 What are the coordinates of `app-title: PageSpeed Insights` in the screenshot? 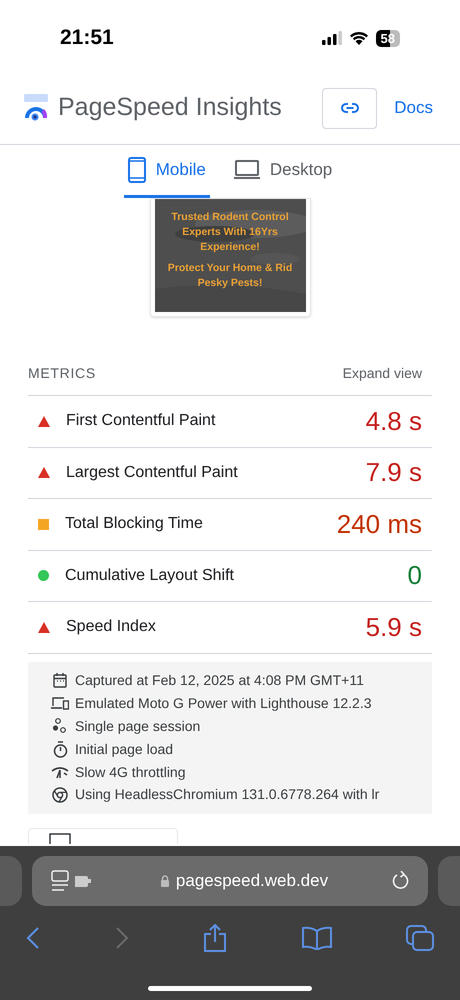 It's located at (170, 108).